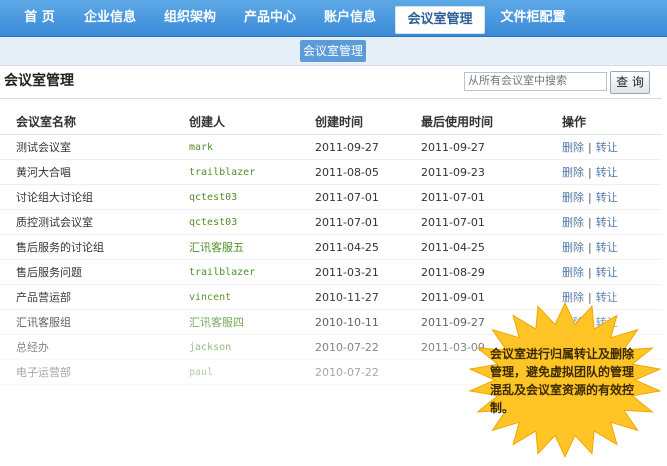 The height and width of the screenshot is (466, 667). I want to click on callout-text: 会议室进行归属转让及删除管理，避免虚拟团队的管理混乱及会议室资源的有效控制。, so click(562, 381).